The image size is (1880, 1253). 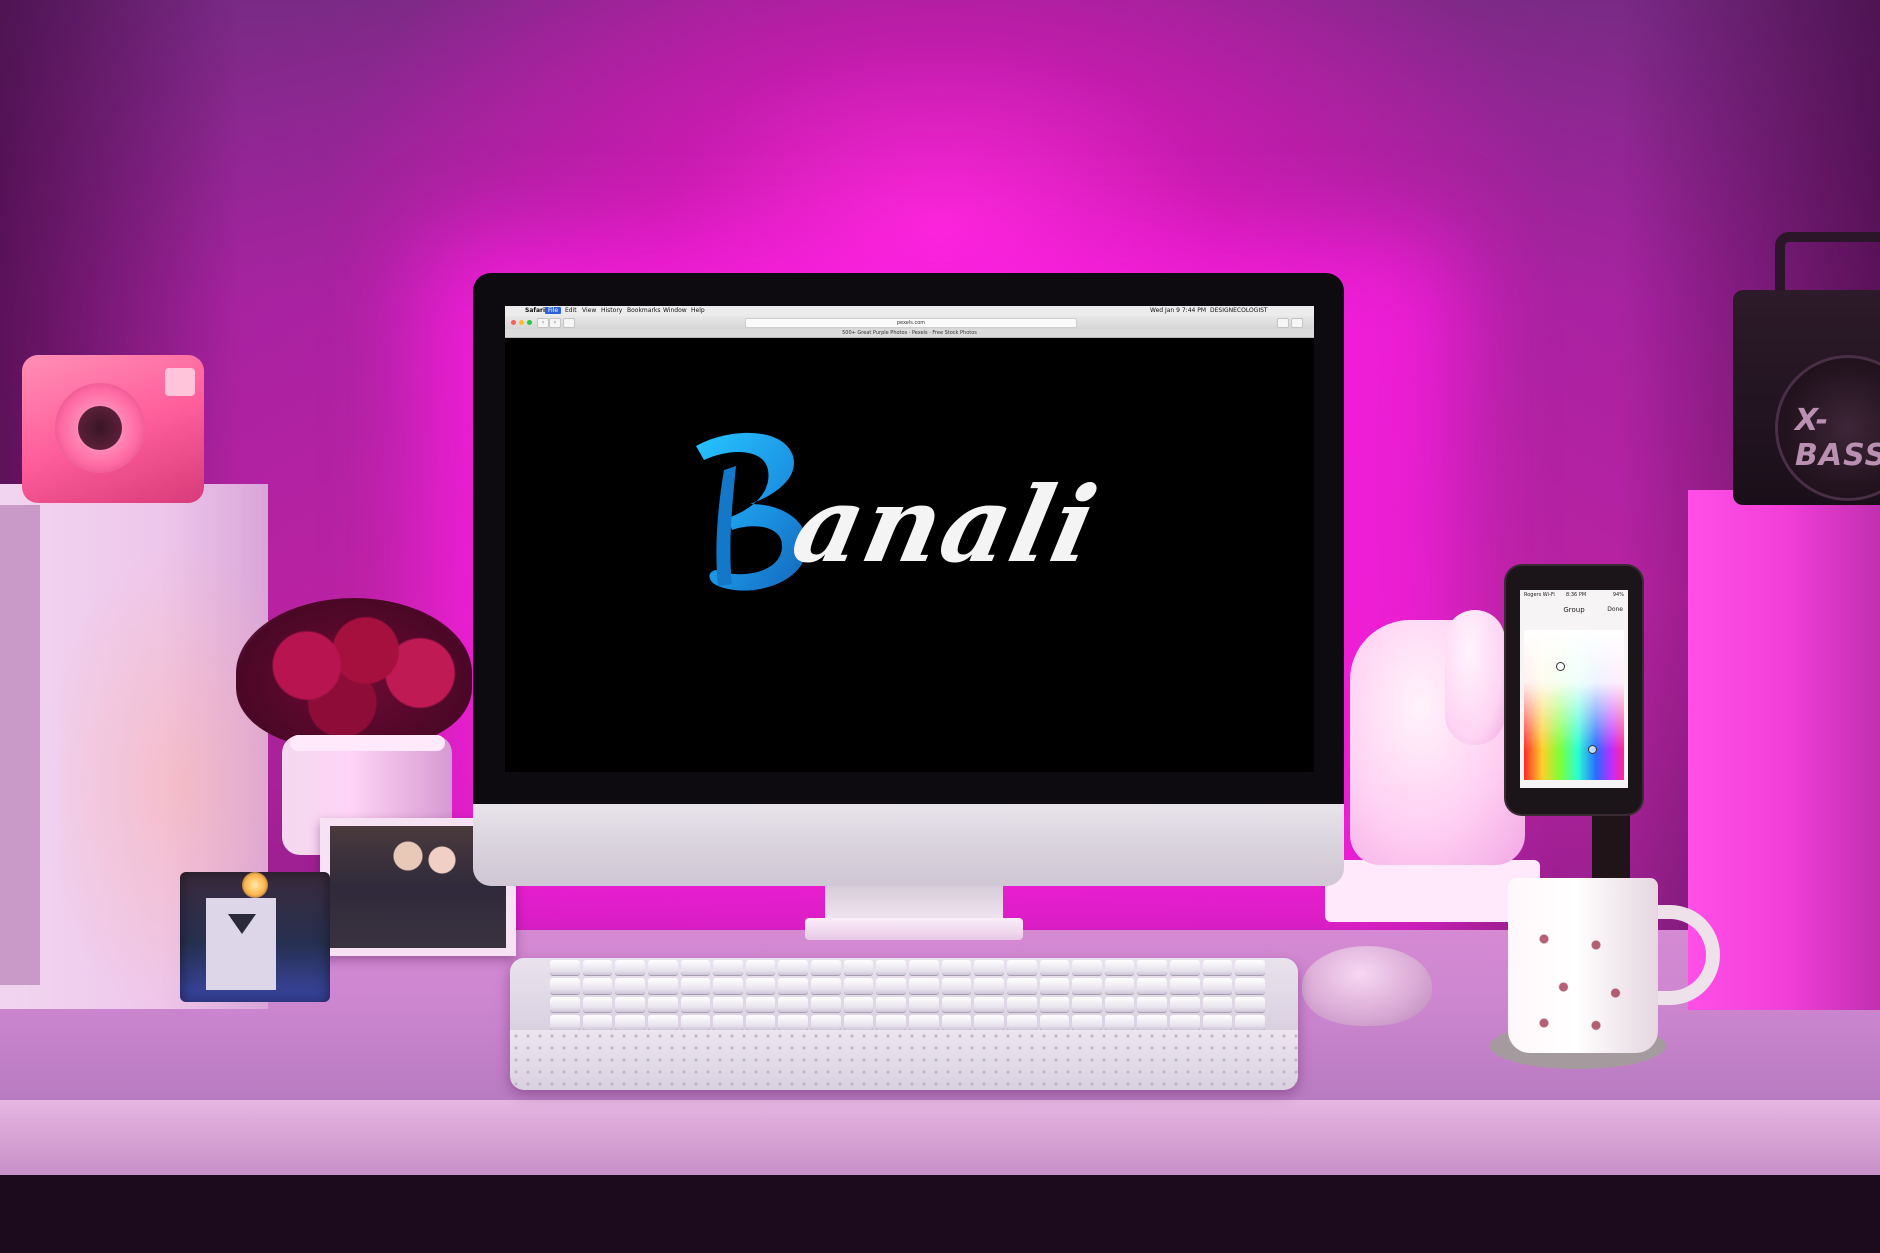 What do you see at coordinates (555, 323) in the screenshot?
I see `forward-button: ›` at bounding box center [555, 323].